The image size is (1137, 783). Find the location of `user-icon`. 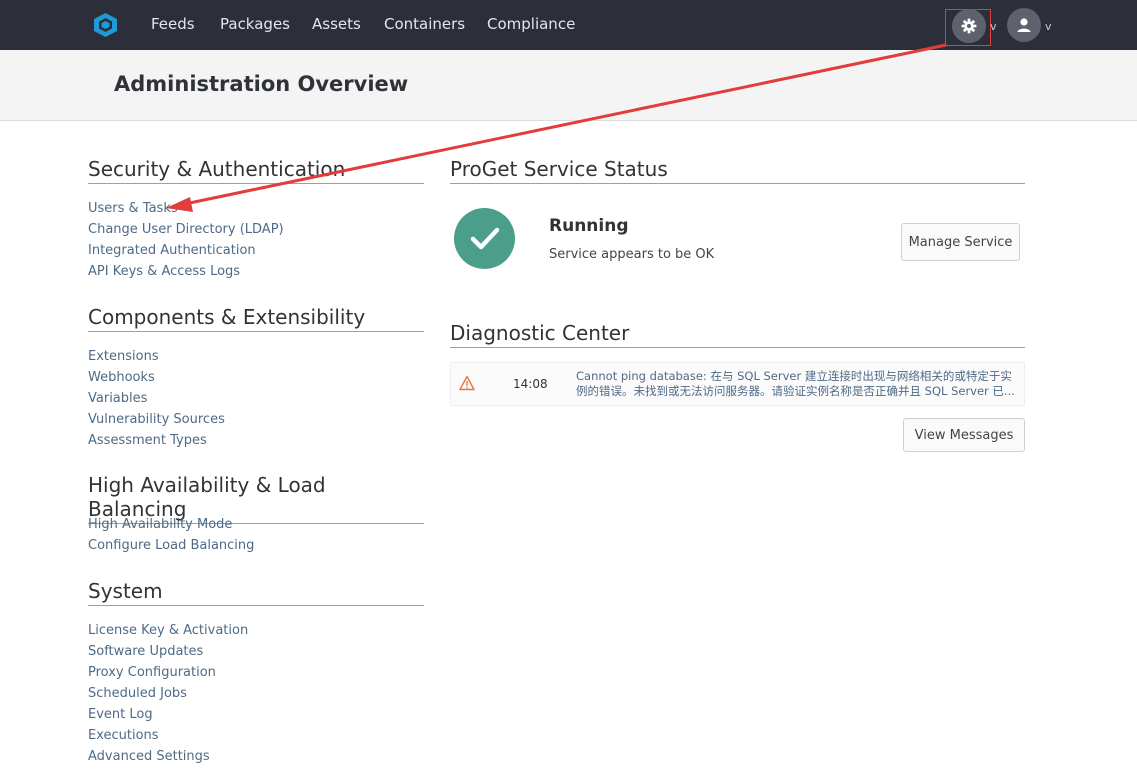

user-icon is located at coordinates (1024, 25).